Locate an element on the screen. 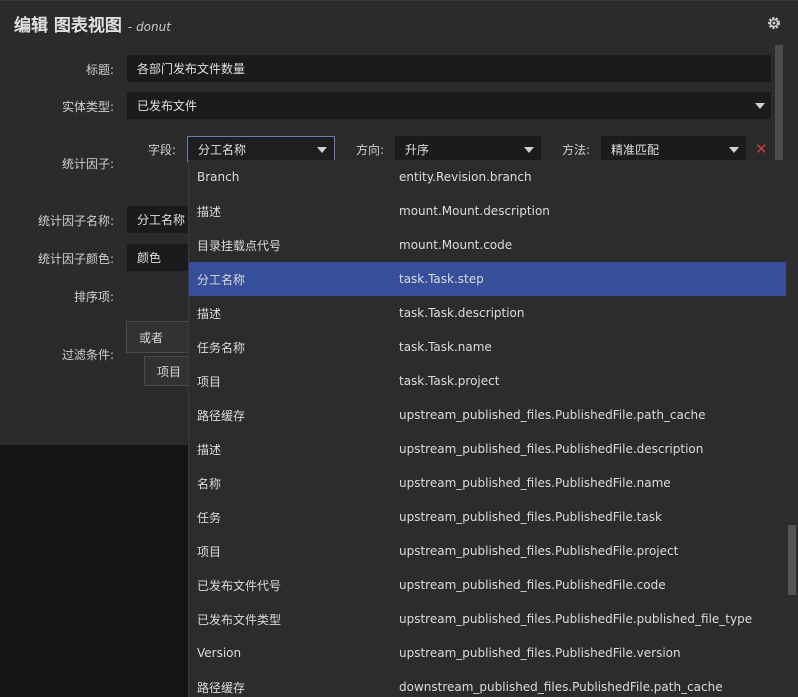 The height and width of the screenshot is (697, 798). gear-icon is located at coordinates (774, 23).